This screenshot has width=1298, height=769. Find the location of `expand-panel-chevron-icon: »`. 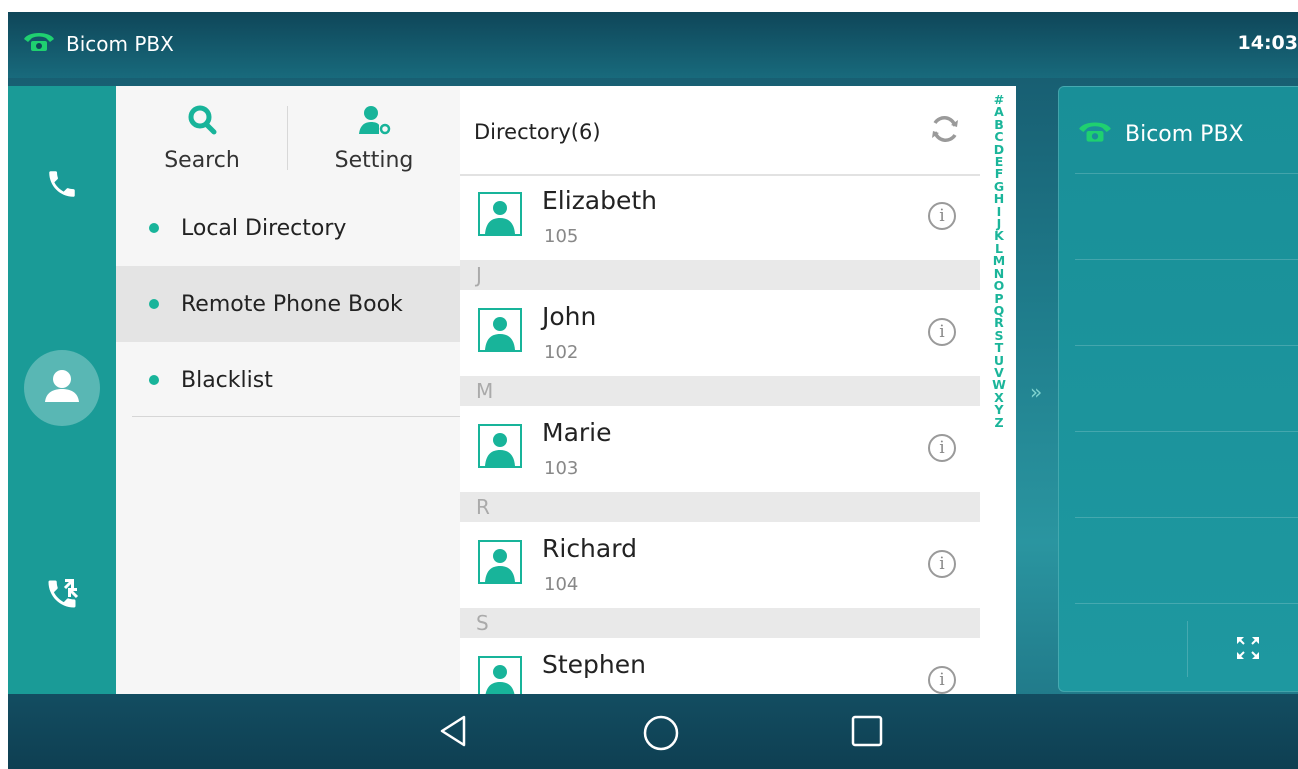

expand-panel-chevron-icon: » is located at coordinates (1036, 392).